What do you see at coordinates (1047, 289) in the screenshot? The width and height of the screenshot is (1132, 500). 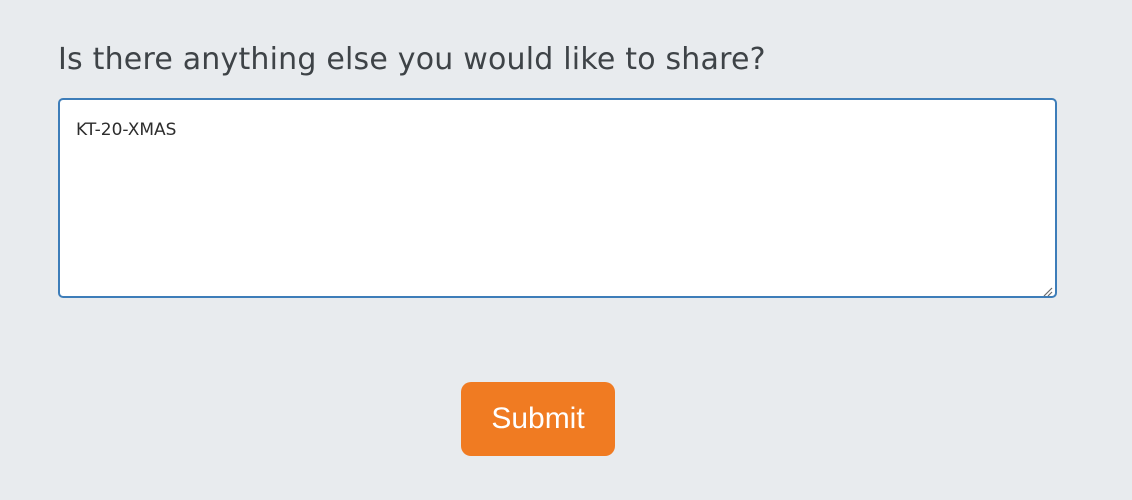 I see `resize-grip-icon` at bounding box center [1047, 289].